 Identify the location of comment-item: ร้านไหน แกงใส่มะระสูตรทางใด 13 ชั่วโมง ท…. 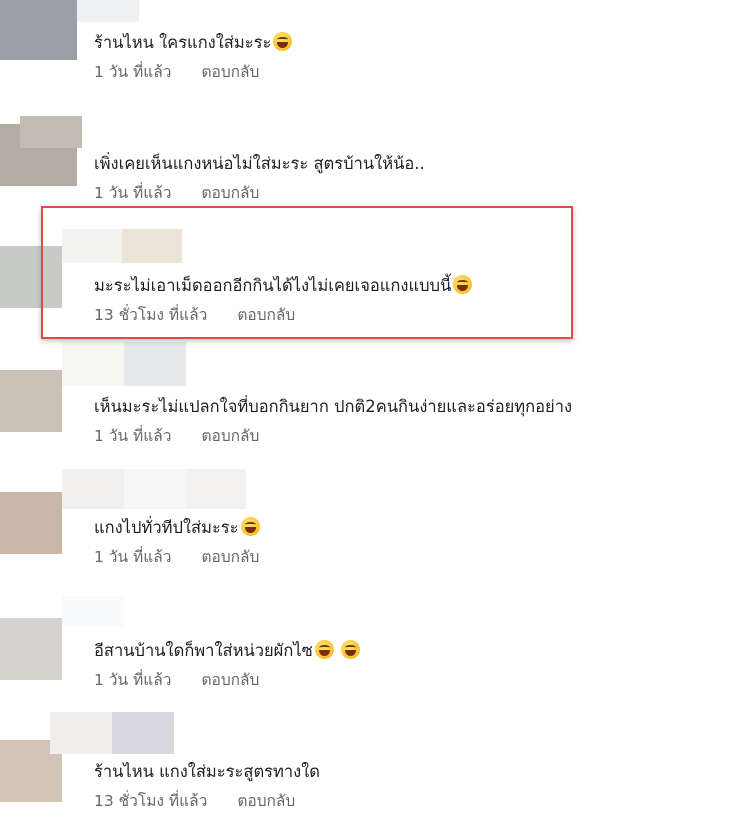
(207, 786).